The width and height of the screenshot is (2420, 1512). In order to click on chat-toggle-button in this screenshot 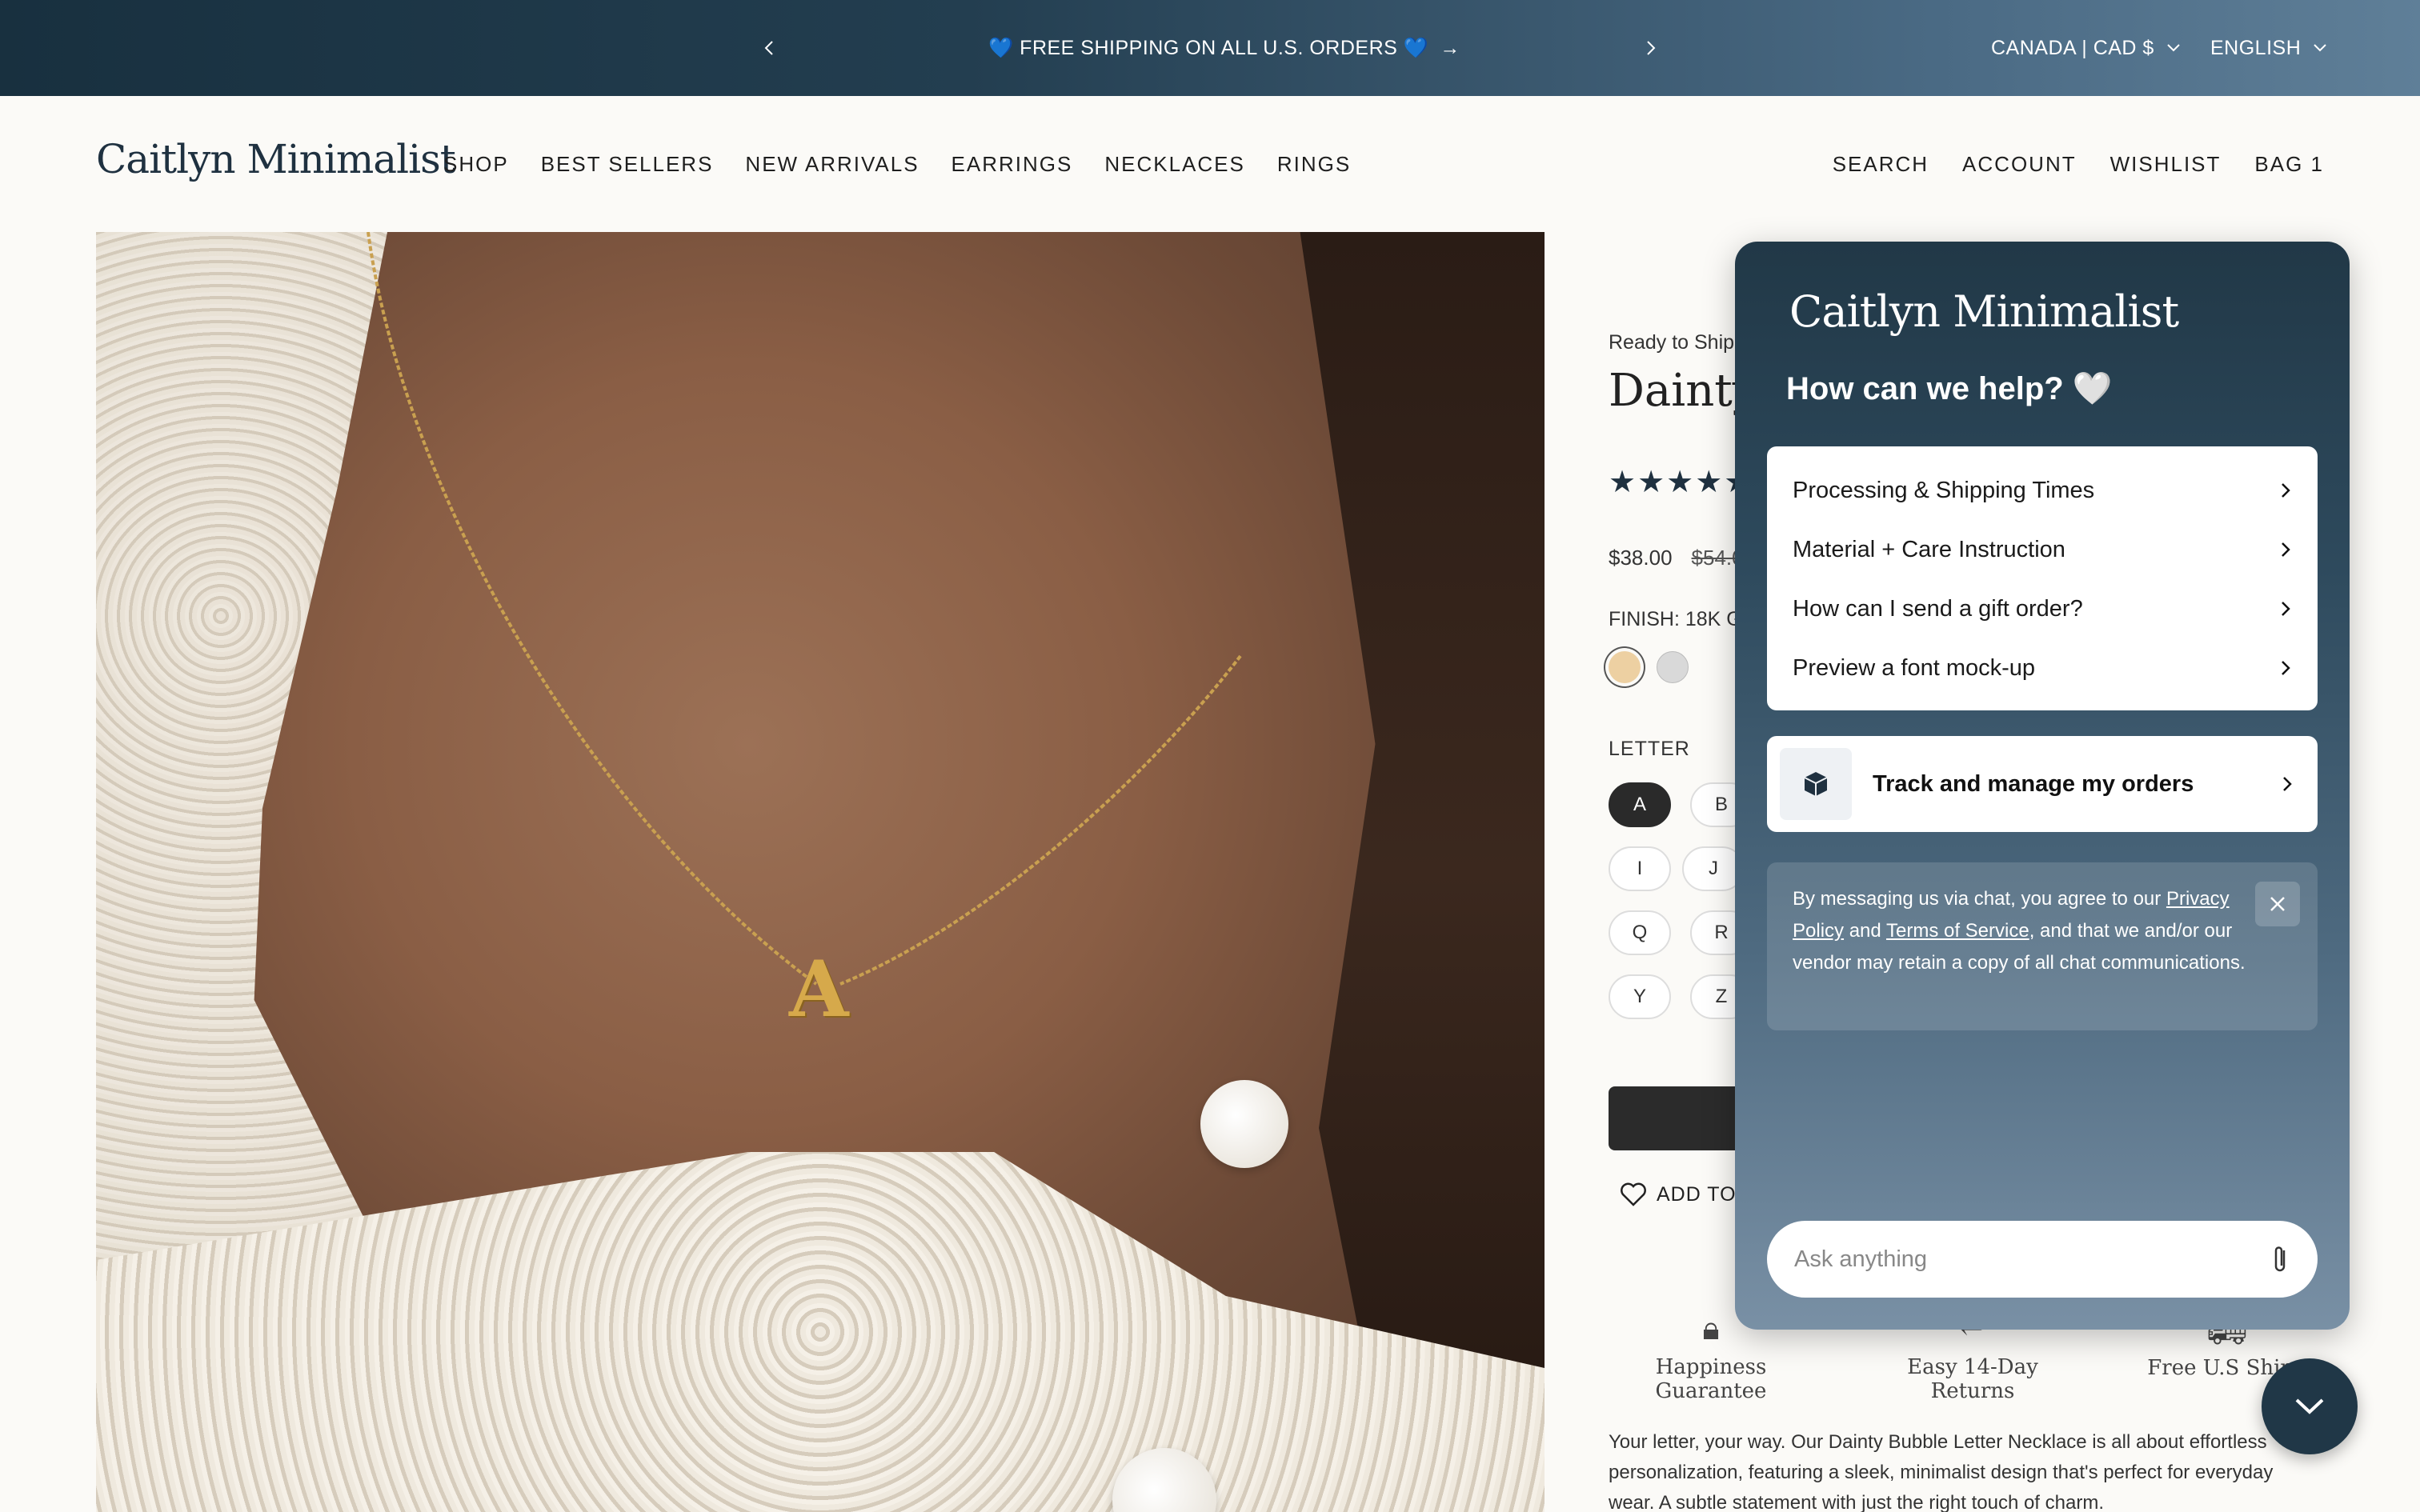, I will do `click(2310, 1406)`.